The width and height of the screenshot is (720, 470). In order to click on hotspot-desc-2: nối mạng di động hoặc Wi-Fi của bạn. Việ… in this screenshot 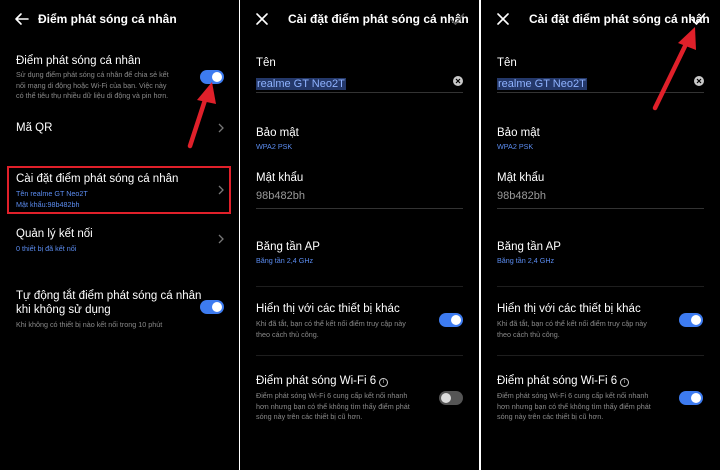, I will do `click(91, 85)`.